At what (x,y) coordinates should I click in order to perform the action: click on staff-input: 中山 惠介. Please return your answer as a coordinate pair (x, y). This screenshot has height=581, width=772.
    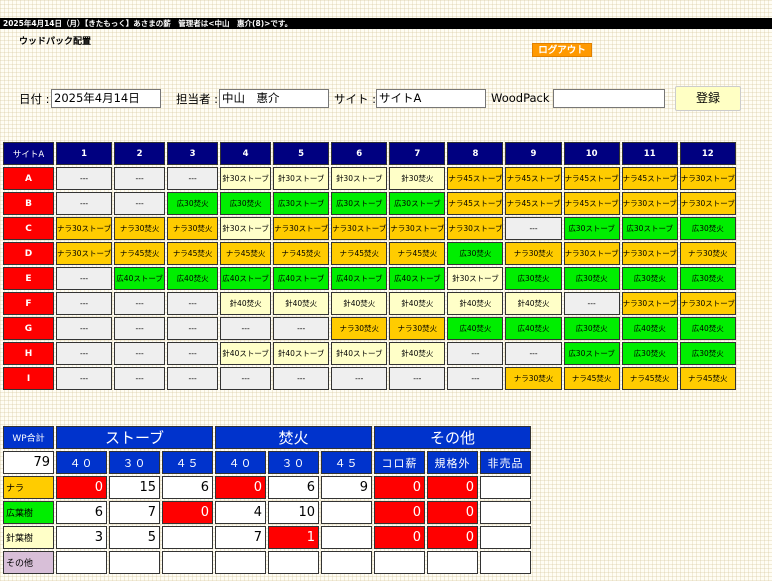
    Looking at the image, I should click on (274, 98).